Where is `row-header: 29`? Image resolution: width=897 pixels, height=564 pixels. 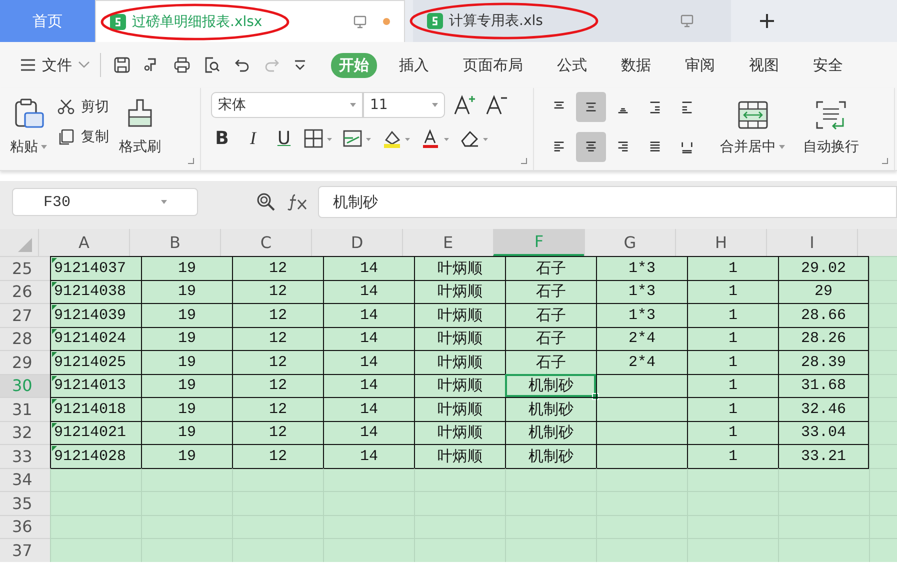 row-header: 29 is located at coordinates (25, 362).